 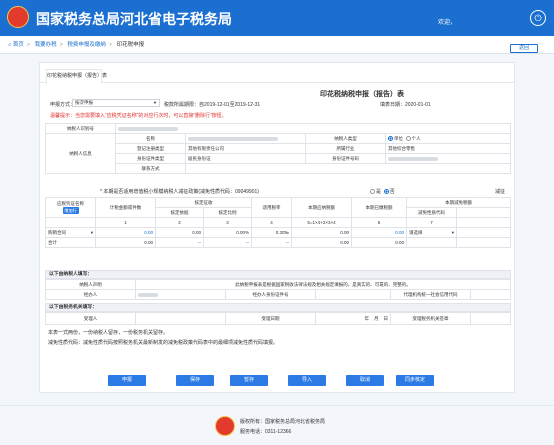 I want to click on col-num-3: 3, so click(x=227, y=222).